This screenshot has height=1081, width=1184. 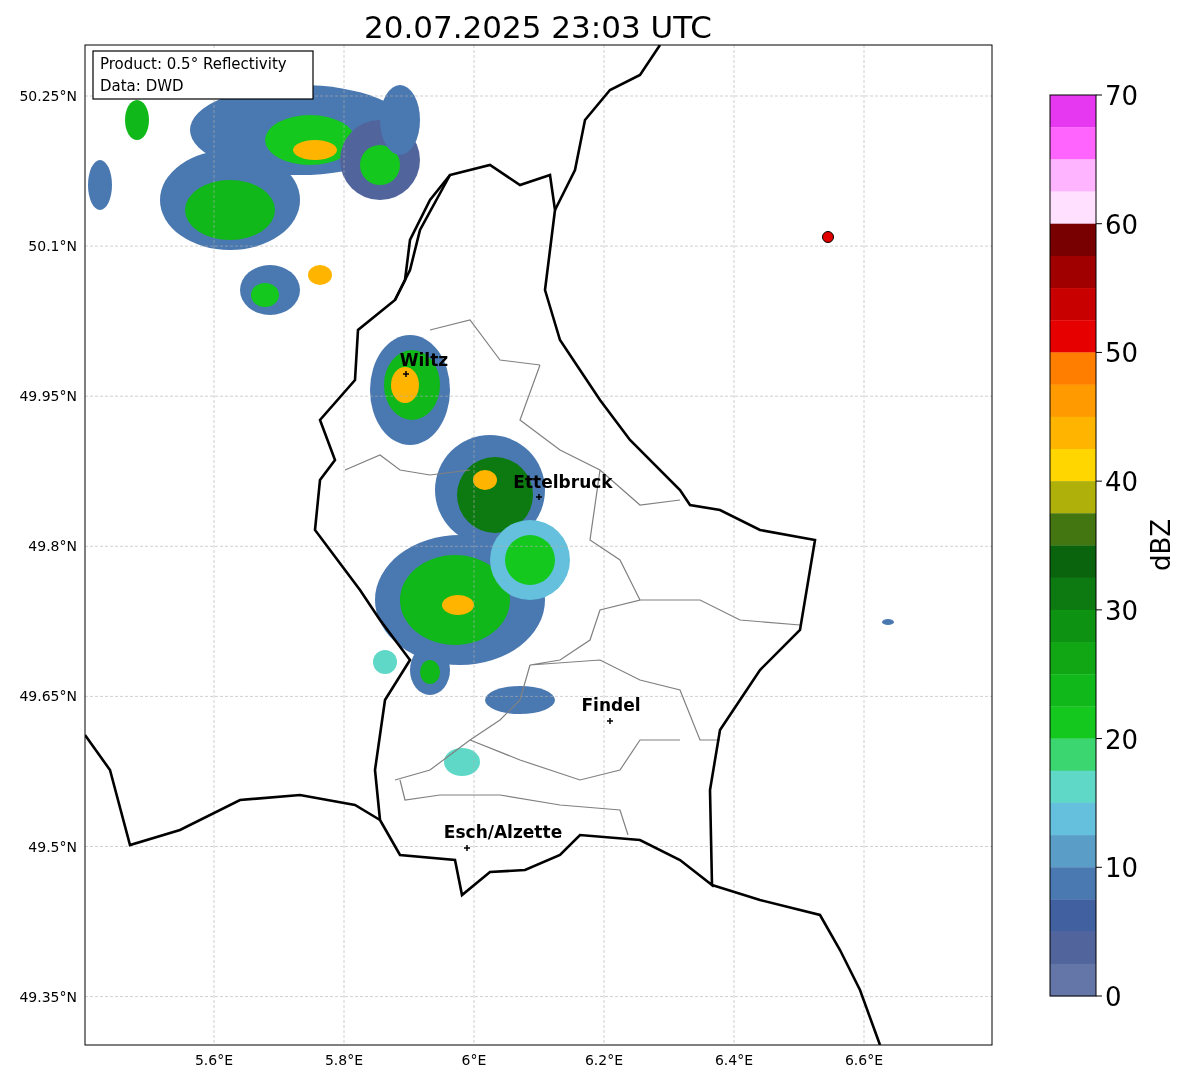 I want to click on longitude-tick-label: 6°E, so click(x=474, y=1060).